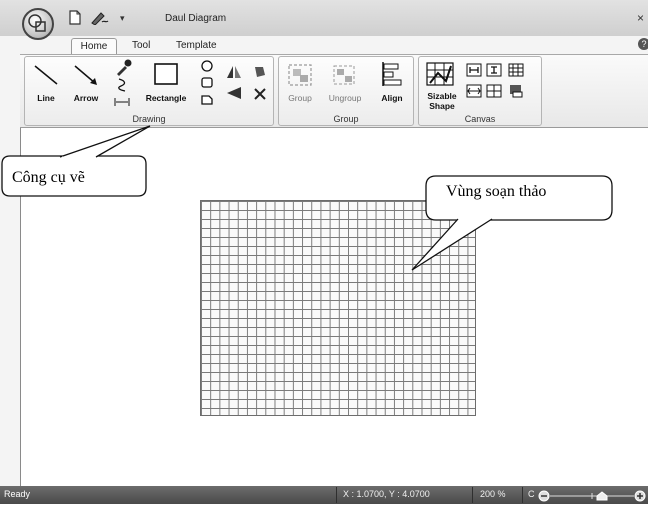 The width and height of the screenshot is (648, 507). I want to click on sizable-shape-icon, so click(440, 74).